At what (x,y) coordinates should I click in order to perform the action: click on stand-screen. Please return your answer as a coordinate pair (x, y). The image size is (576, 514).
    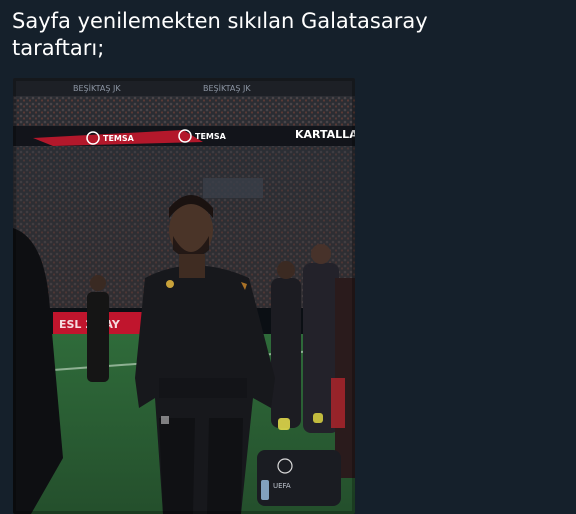
    Looking at the image, I should click on (233, 188).